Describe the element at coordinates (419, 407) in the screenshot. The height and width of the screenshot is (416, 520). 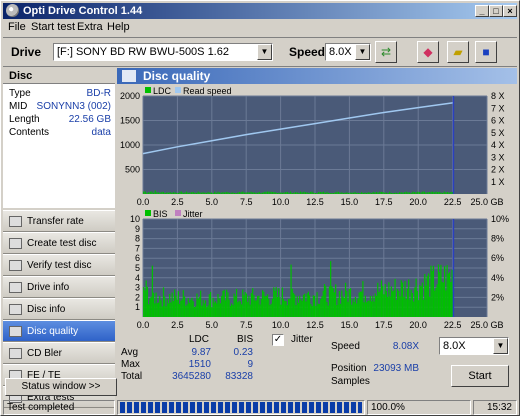
I see `progress-text: 100.0%` at that location.